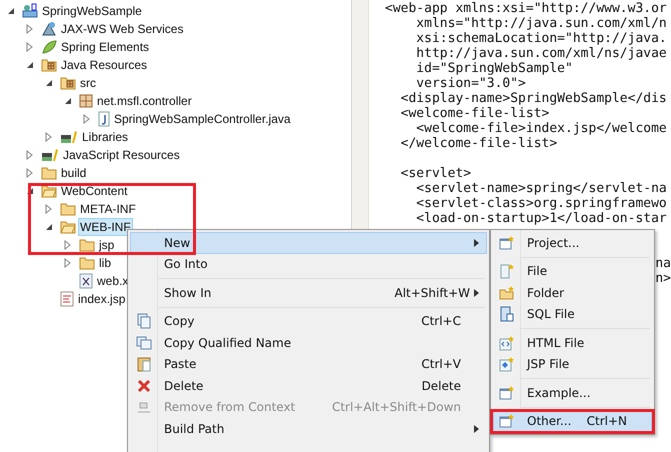  I want to click on code-line: http://java.sun.com/xml/ns/javae, so click(541, 53).